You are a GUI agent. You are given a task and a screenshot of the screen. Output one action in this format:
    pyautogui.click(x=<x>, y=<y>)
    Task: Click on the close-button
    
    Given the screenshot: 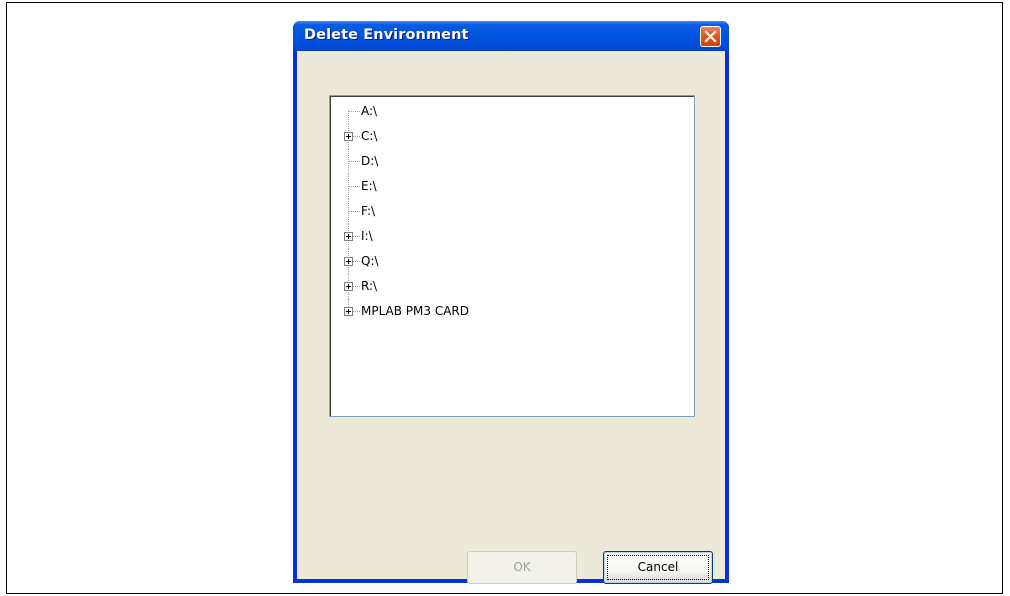 What is the action you would take?
    pyautogui.click(x=710, y=36)
    